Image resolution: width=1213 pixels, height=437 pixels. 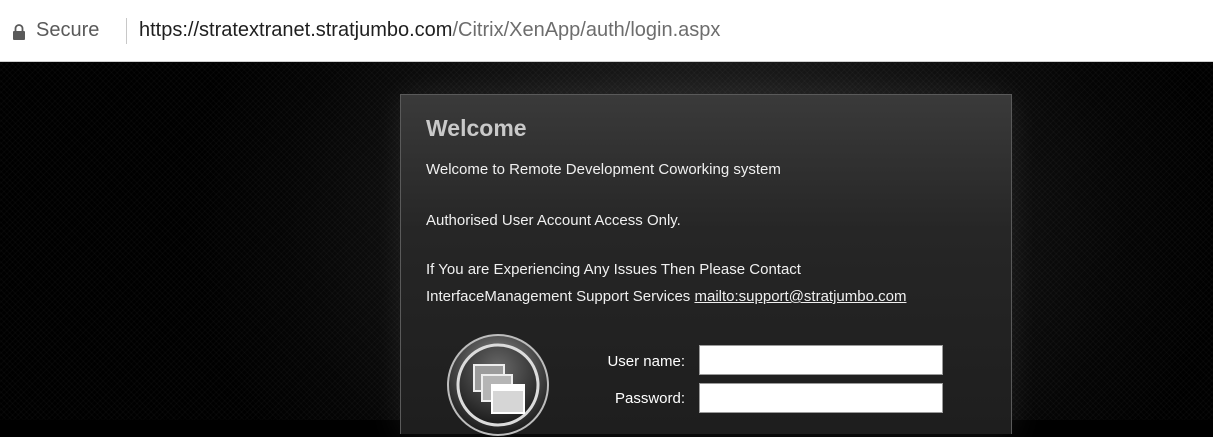 I want to click on citrix-windows-logo-icon, so click(x=498, y=385).